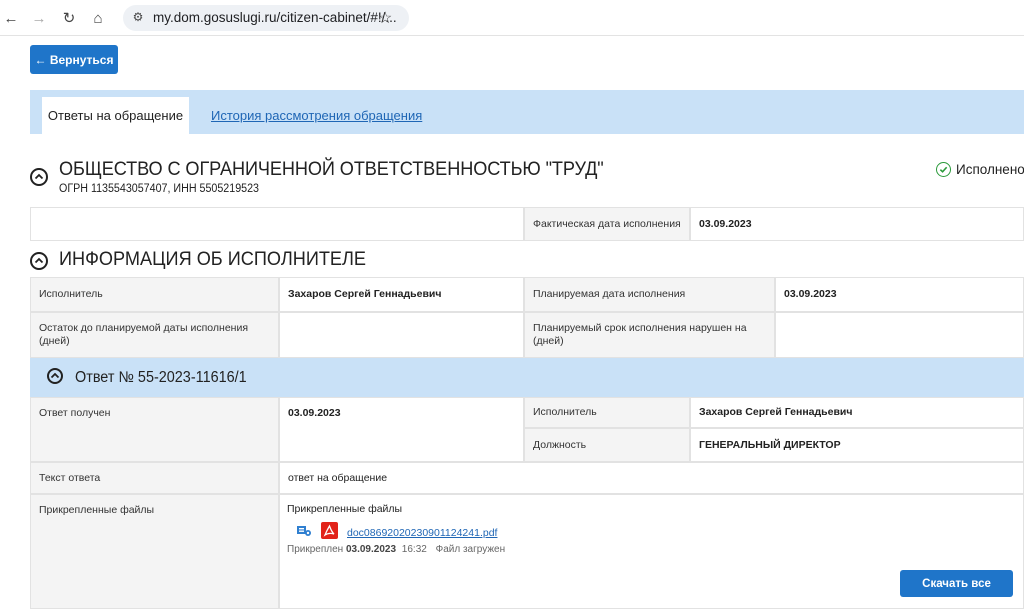 This screenshot has width=1024, height=612. Describe the element at coordinates (899, 294) in the screenshot. I see `planned-date-value: 03.09.2023` at that location.